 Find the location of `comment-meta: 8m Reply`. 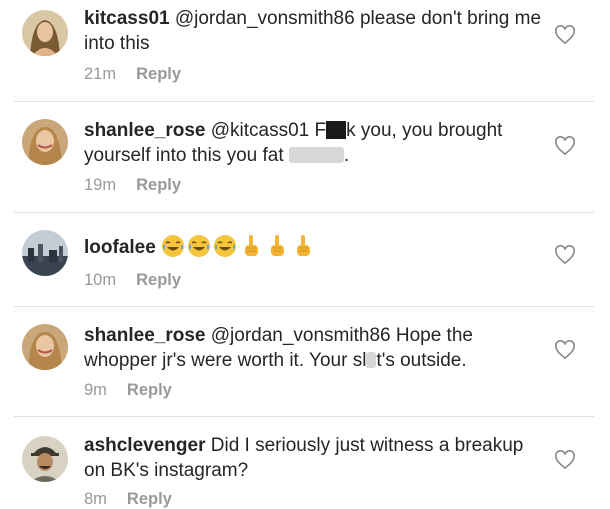

comment-meta: 8m Reply is located at coordinates (128, 499).